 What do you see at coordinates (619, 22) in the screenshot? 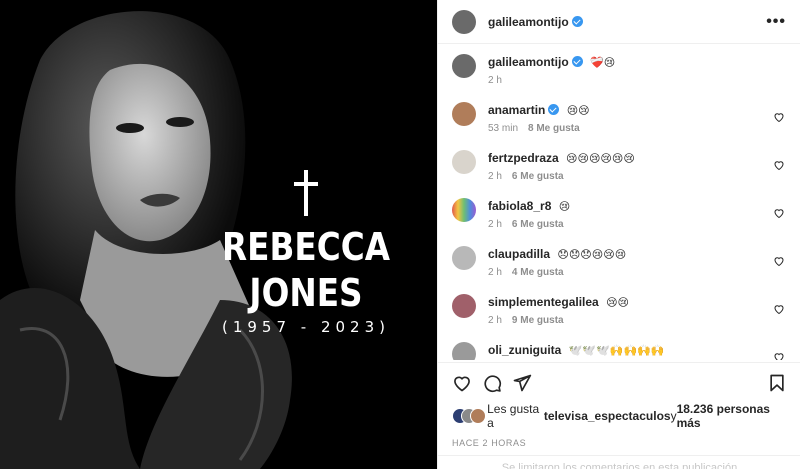
I see `post-header: galileamontijo •••` at bounding box center [619, 22].